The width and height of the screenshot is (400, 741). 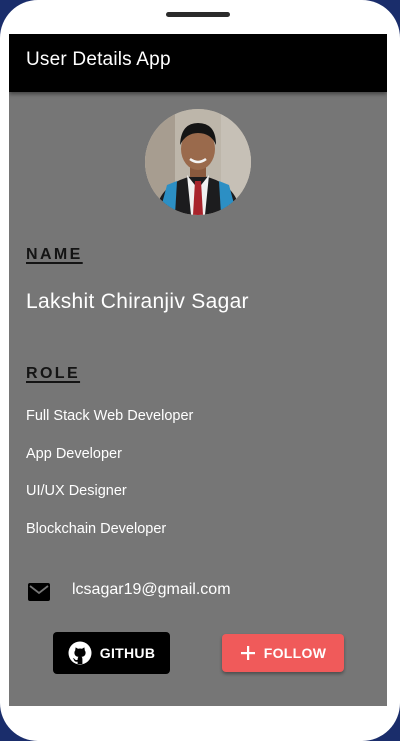 I want to click on user-name: Lakshit Chiranjiv Sagar, so click(x=137, y=301).